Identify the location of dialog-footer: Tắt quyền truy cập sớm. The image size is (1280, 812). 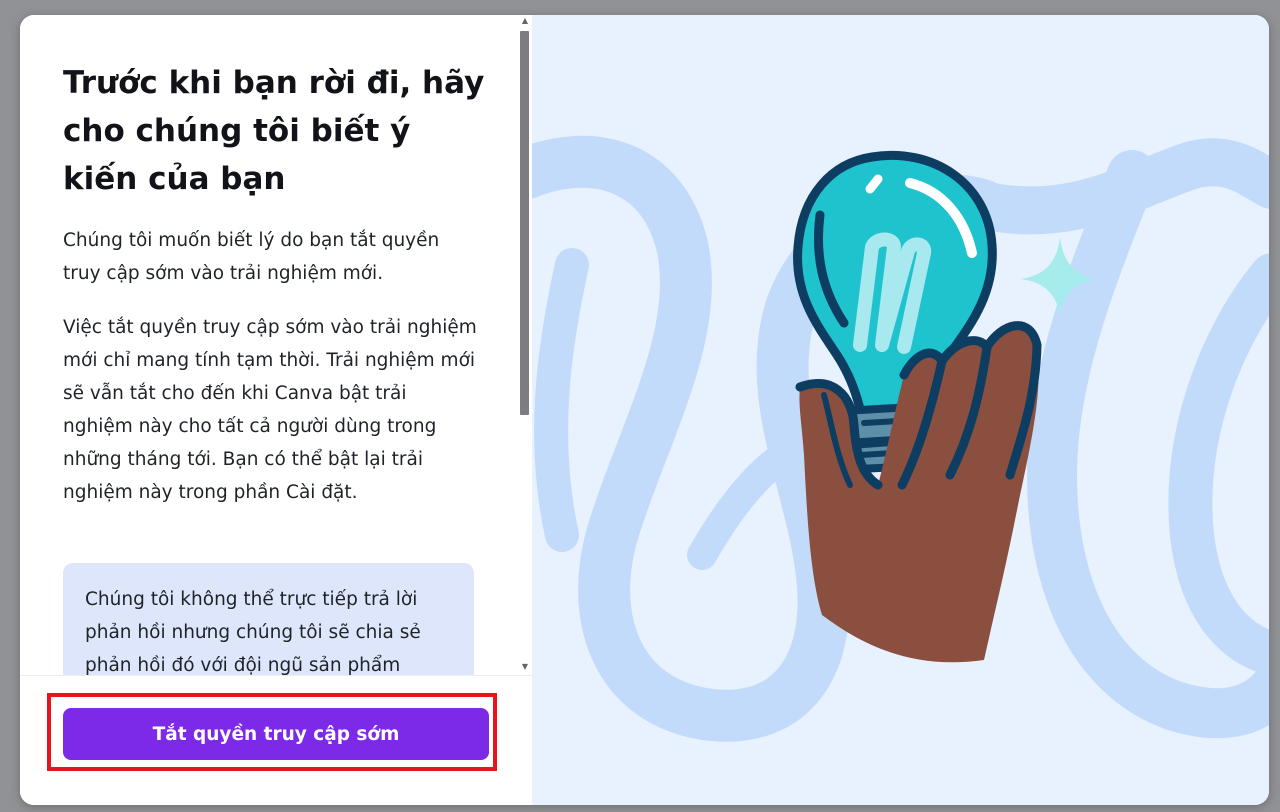
(276, 740).